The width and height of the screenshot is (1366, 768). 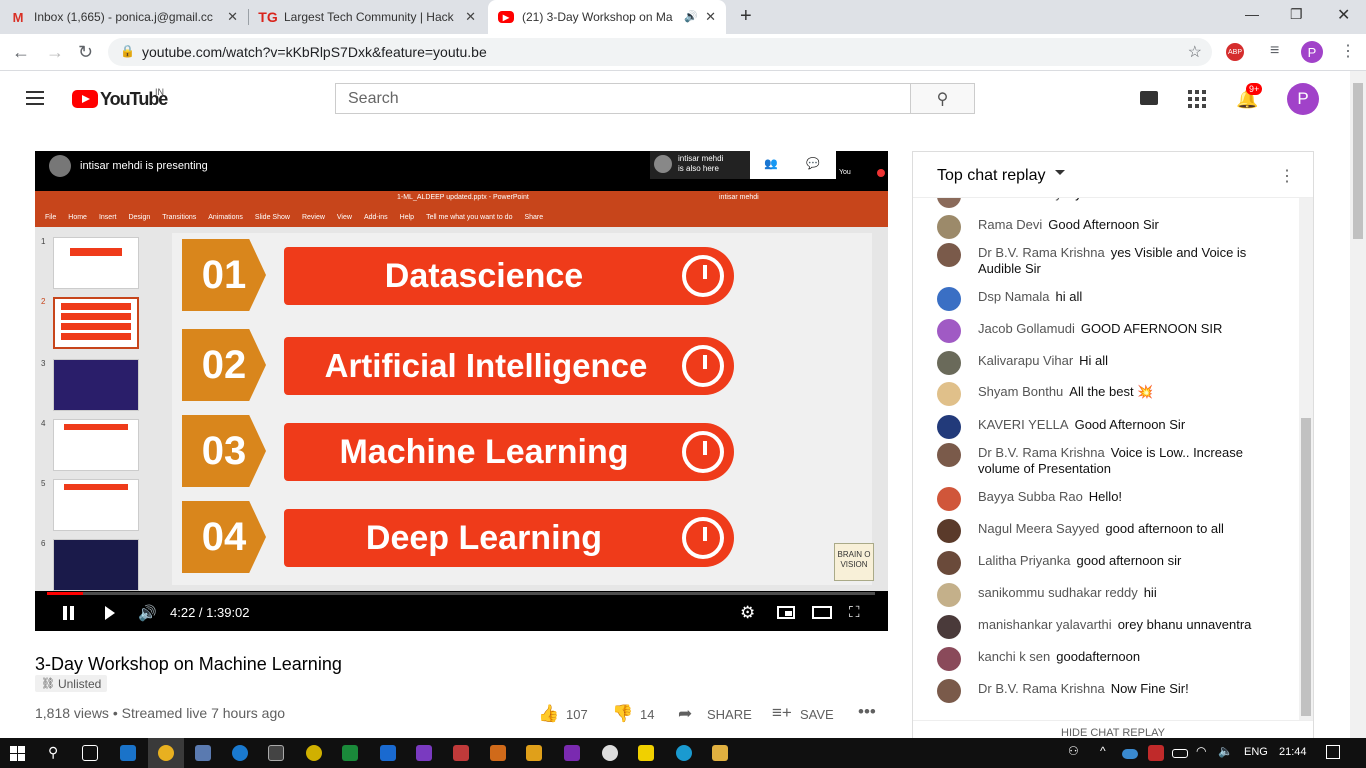 I want to click on ppt-menu-item: Animations, so click(x=225, y=217).